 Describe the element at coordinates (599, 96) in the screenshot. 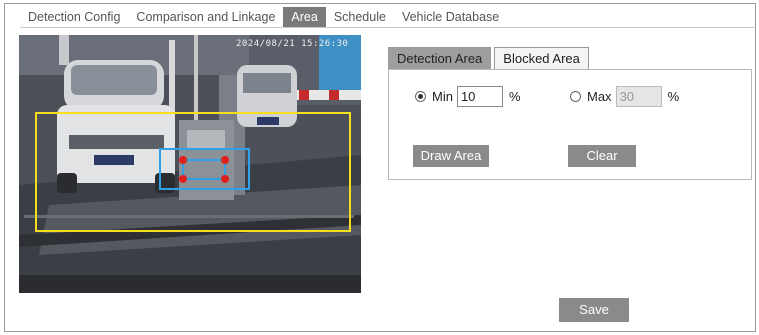

I see `max-label: Max` at that location.